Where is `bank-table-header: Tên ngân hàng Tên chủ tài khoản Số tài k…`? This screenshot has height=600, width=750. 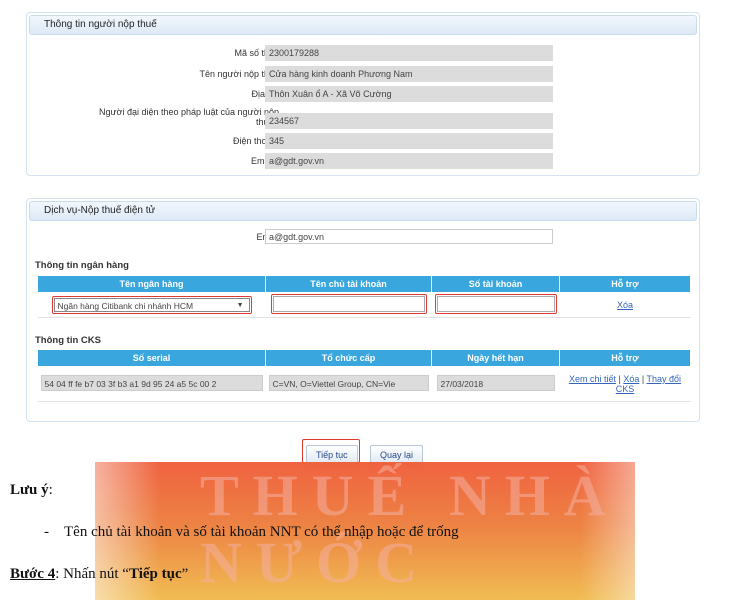 bank-table-header: Tên ngân hàng Tên chủ tài khoản Số tài k… is located at coordinates (364, 284).